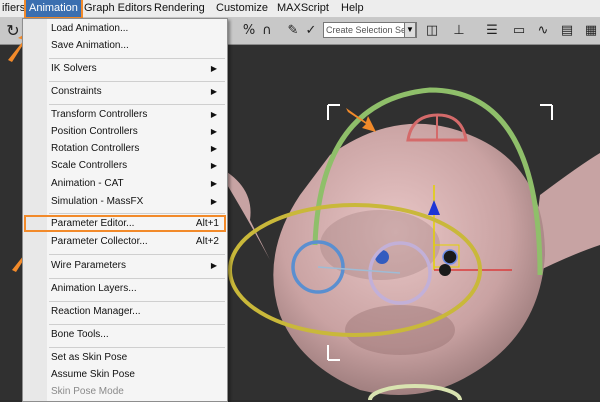 The image size is (600, 402). What do you see at coordinates (179, 8) in the screenshot?
I see `menu-rendering: Rendering` at bounding box center [179, 8].